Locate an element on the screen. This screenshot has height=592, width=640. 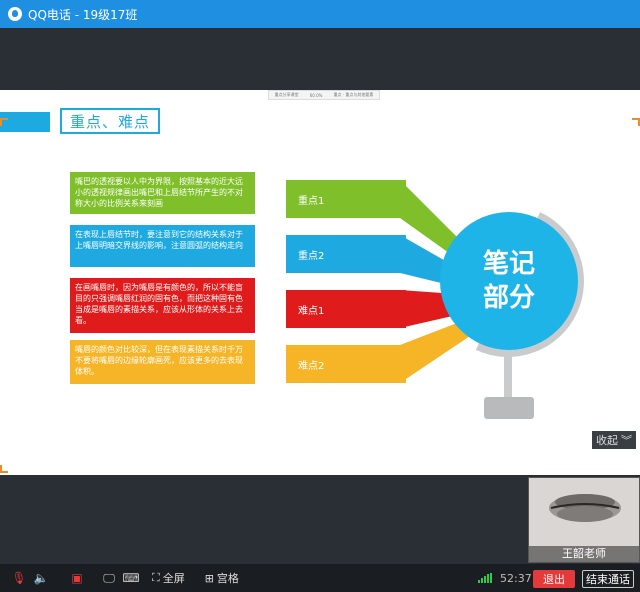
chevron-down-icon: ︾ is located at coordinates (626, 440).